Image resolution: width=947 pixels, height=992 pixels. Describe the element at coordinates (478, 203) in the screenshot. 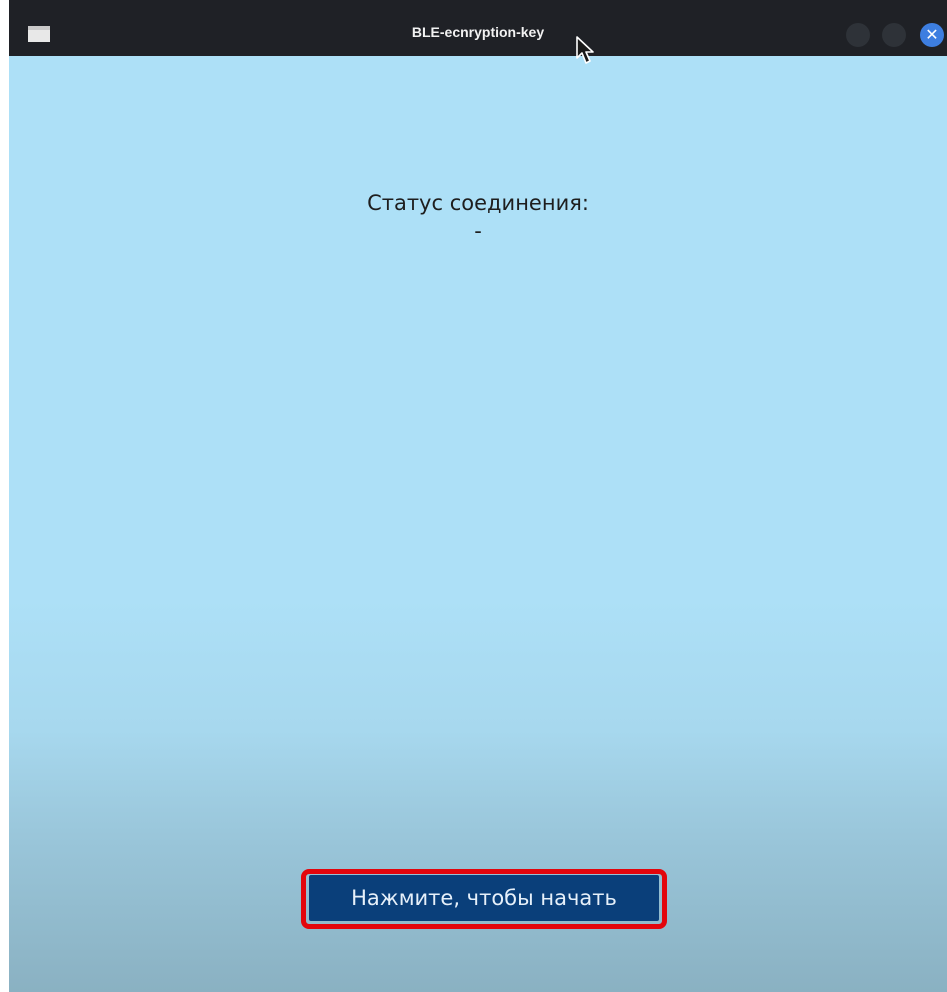

I see `connection-status-label: Статус соединения:` at that location.